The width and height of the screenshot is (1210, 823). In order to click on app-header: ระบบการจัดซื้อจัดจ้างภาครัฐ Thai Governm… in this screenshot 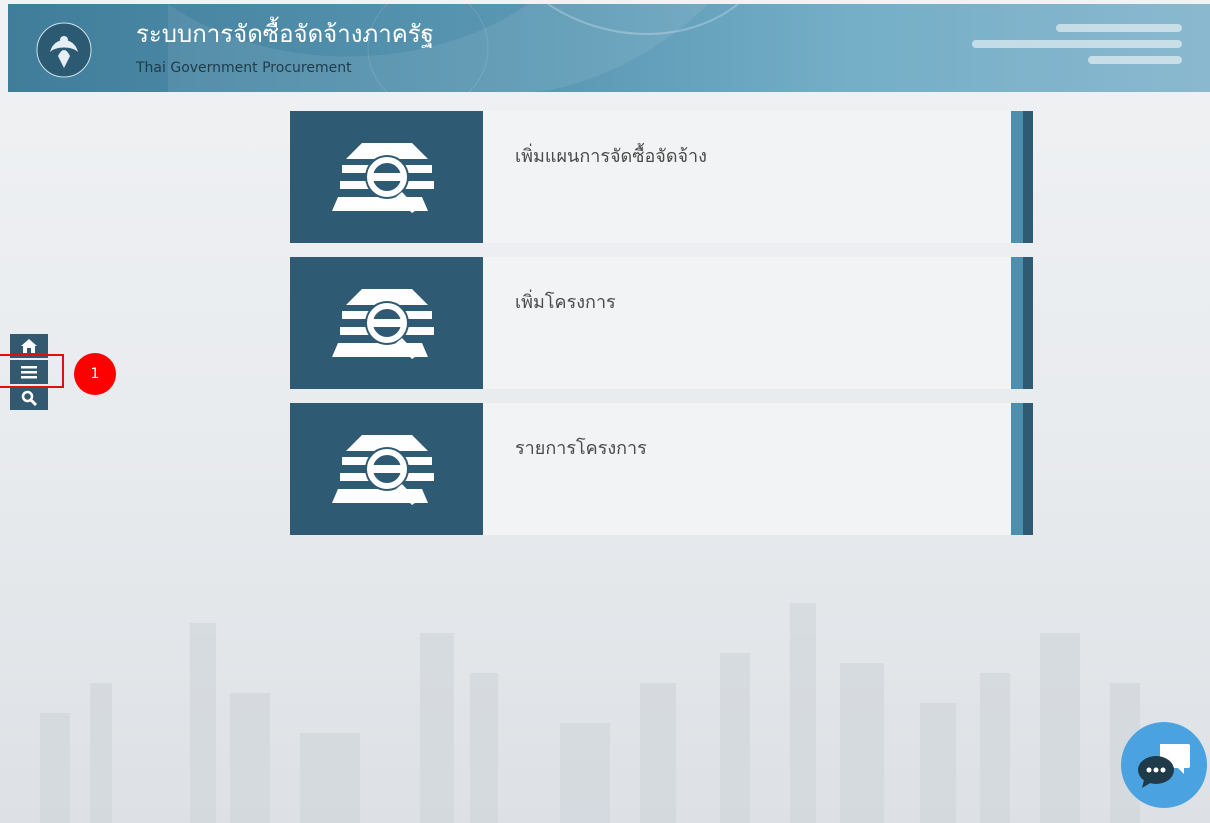, I will do `click(609, 48)`.